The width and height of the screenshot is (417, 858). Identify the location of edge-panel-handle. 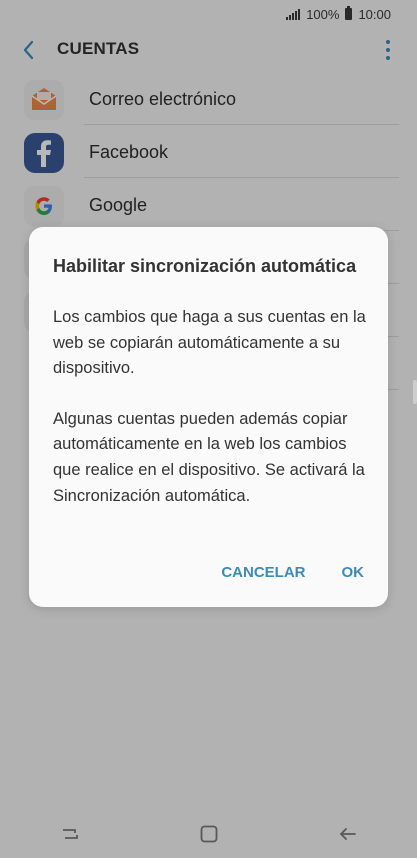
(415, 392).